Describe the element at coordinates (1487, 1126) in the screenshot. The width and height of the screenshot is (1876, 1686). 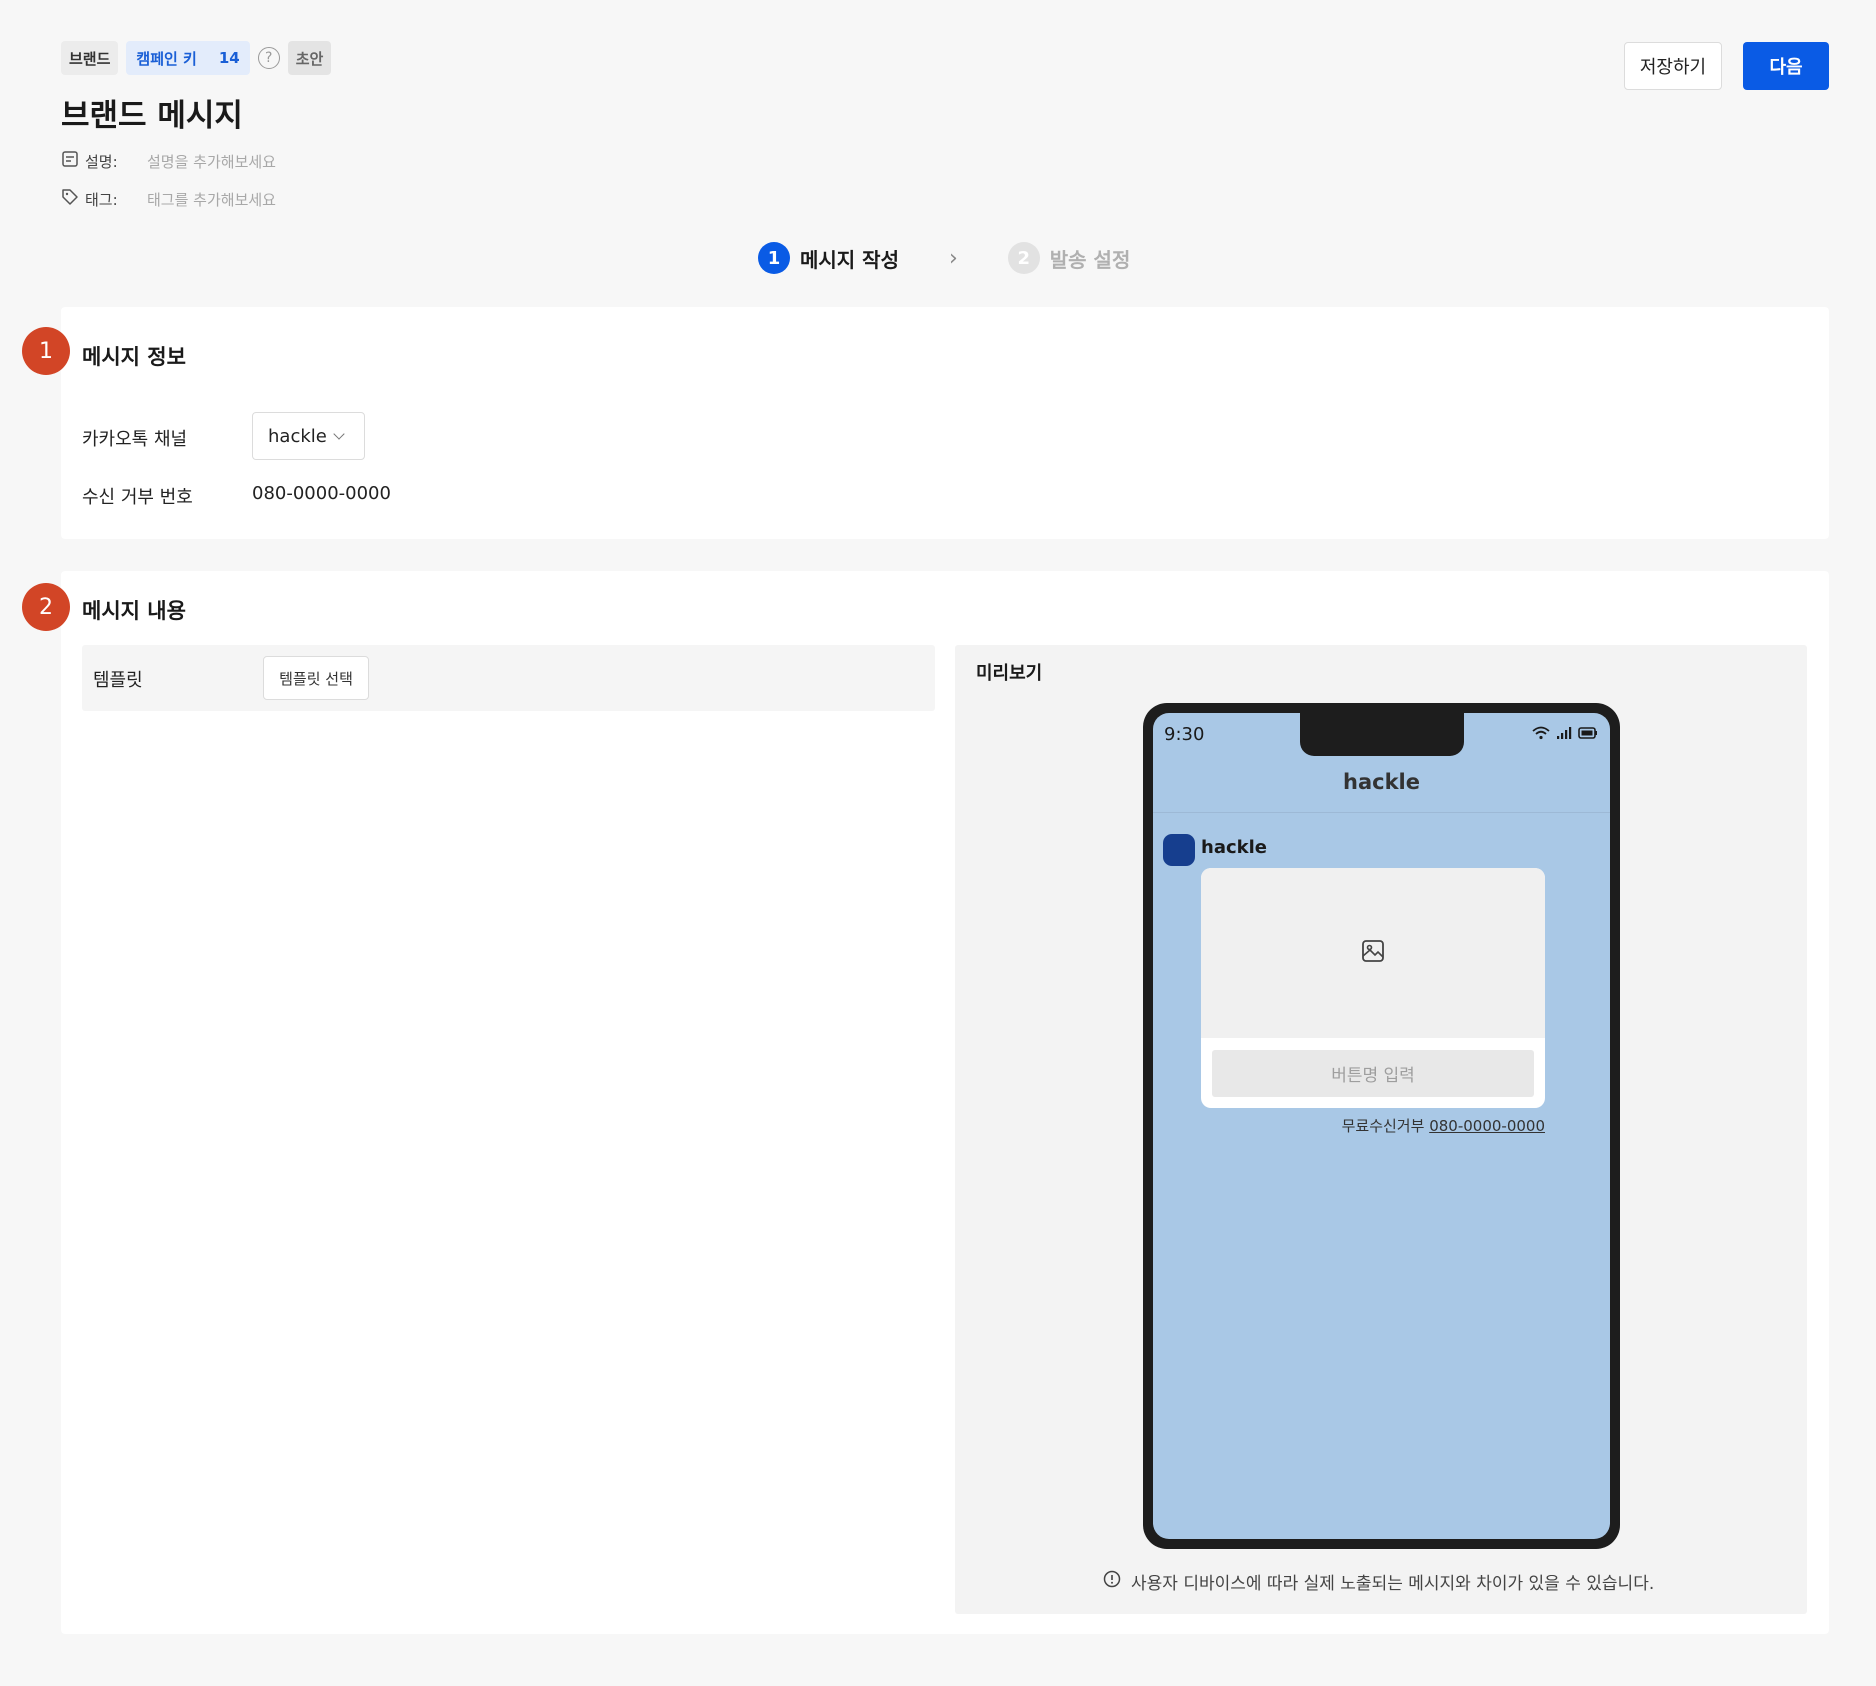
I see `optout-footer-number: 080-0000-0000` at that location.